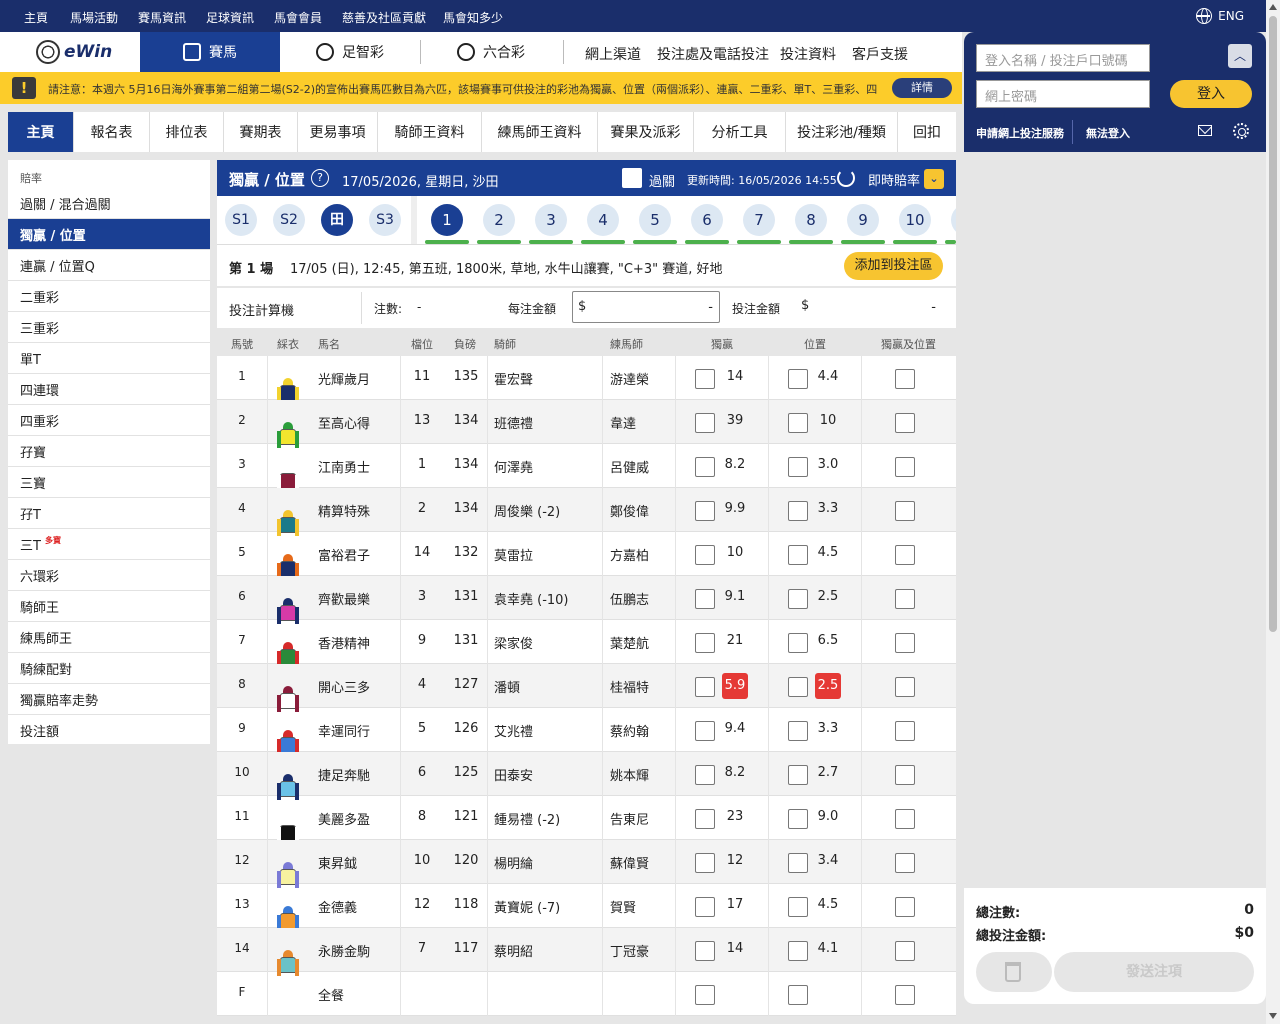 The image size is (1280, 1024). I want to click on sidebar-item-triple-trio: 三T 多寶, so click(109, 544).